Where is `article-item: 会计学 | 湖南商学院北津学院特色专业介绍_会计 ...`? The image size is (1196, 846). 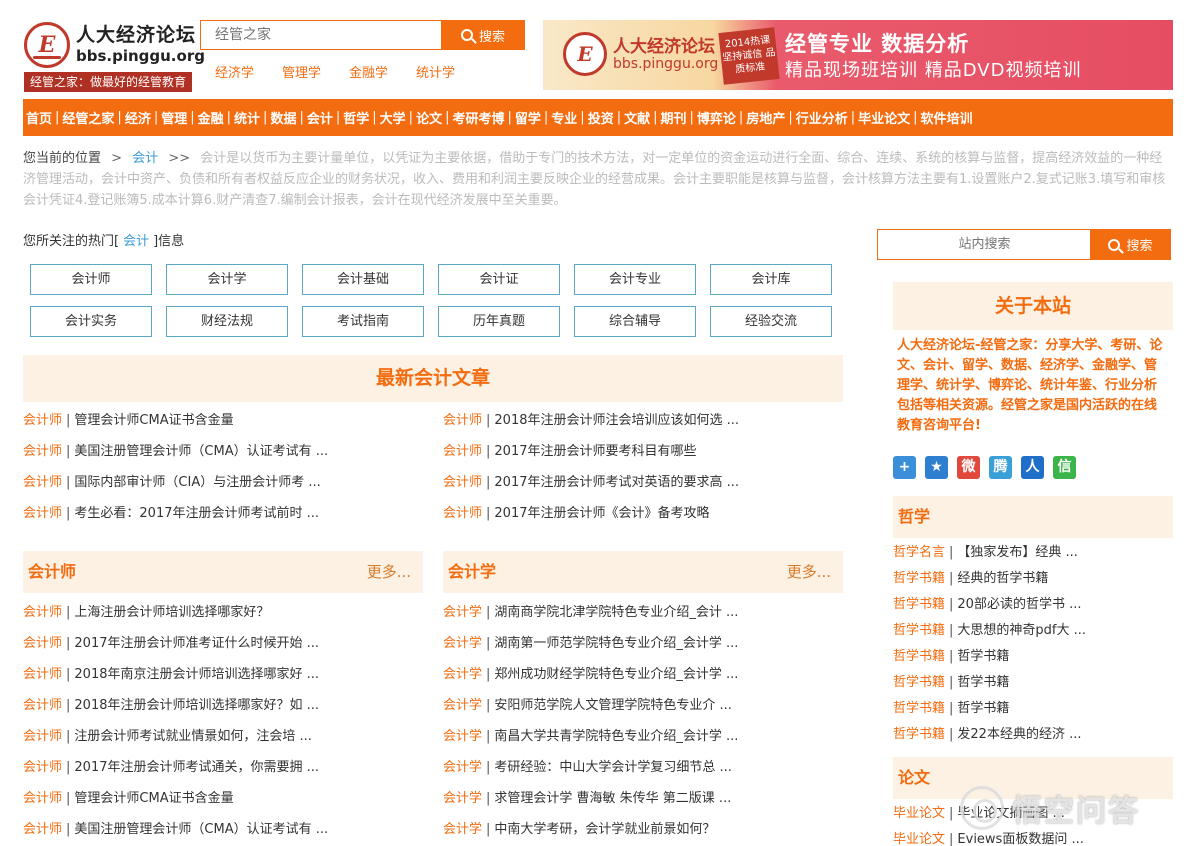 article-item: 会计学 | 湖南商学院北津学院特色专业介绍_会计 ... is located at coordinates (643, 612).